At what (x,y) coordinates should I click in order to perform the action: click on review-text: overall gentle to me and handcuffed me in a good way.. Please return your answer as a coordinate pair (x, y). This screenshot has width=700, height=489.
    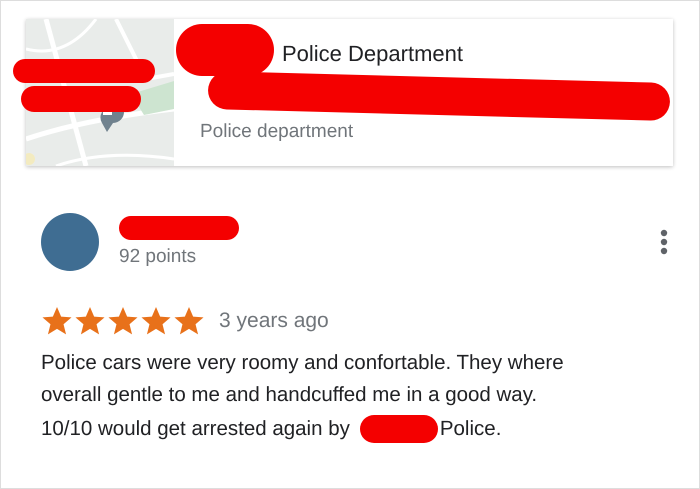
    Looking at the image, I should click on (289, 395).